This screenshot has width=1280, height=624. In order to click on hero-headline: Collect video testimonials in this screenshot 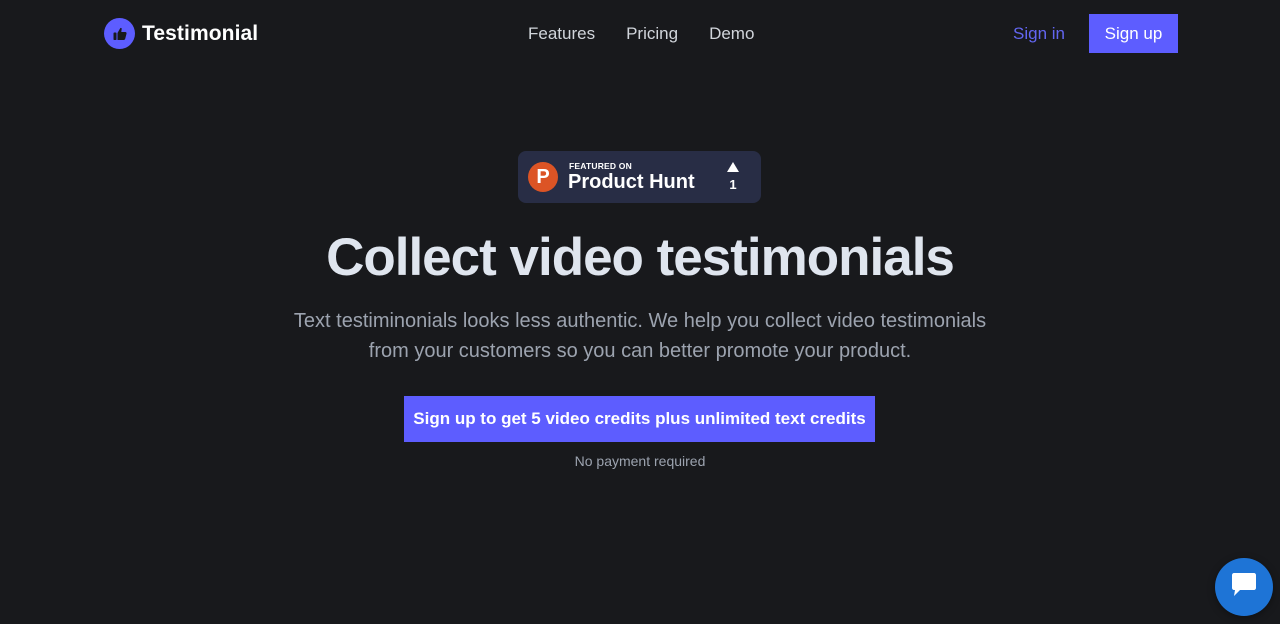, I will do `click(640, 257)`.